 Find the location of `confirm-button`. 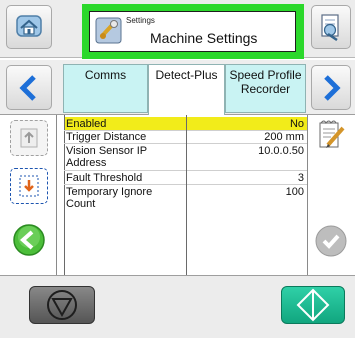

confirm-button is located at coordinates (331, 241).